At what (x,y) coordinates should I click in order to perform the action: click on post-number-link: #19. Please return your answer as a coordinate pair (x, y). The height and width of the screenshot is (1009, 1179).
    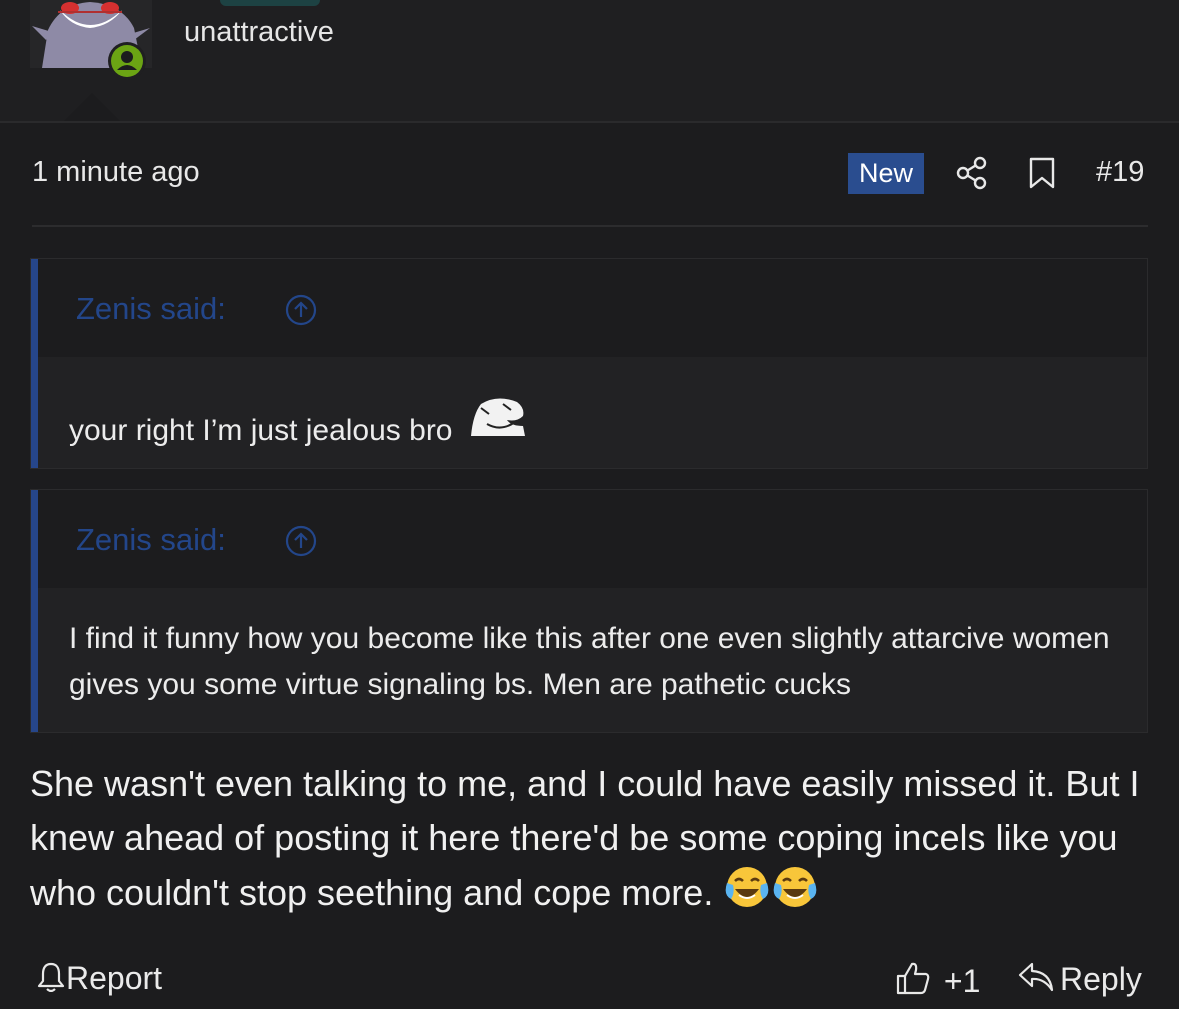
    Looking at the image, I should click on (1120, 172).